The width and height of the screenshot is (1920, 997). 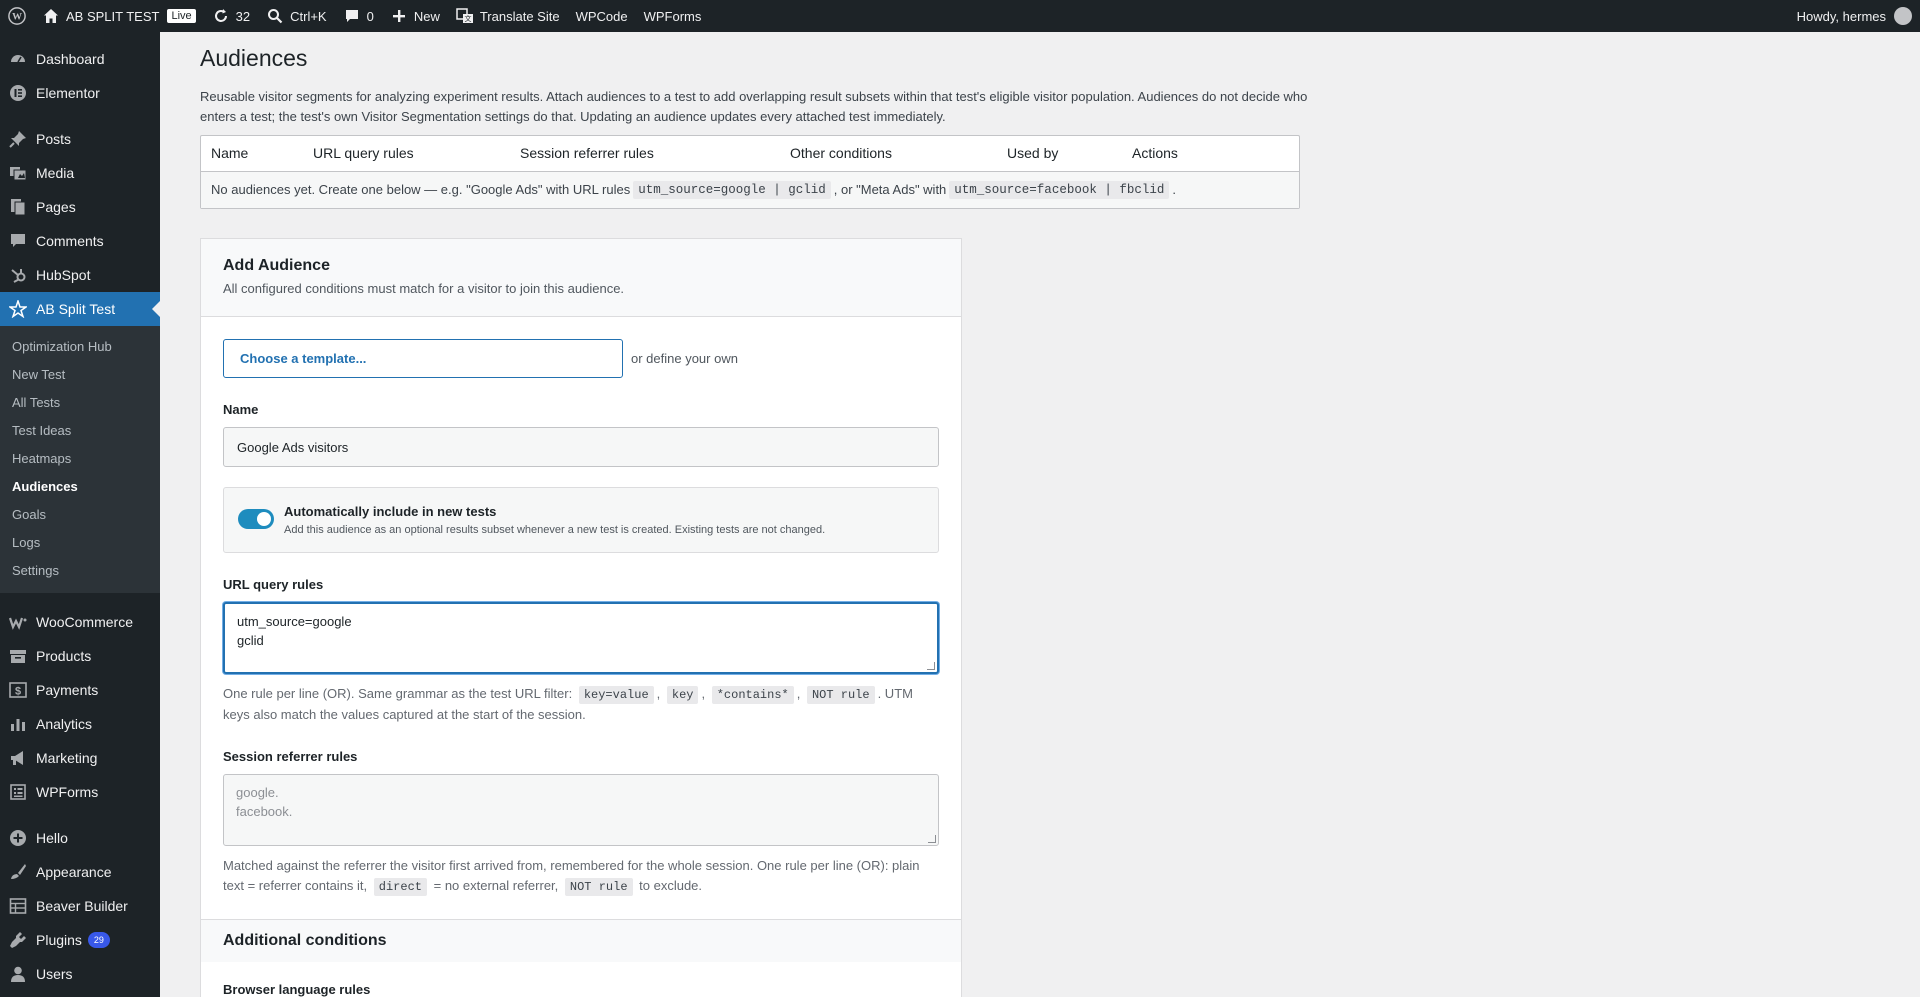 I want to click on name-label: Name, so click(x=241, y=409).